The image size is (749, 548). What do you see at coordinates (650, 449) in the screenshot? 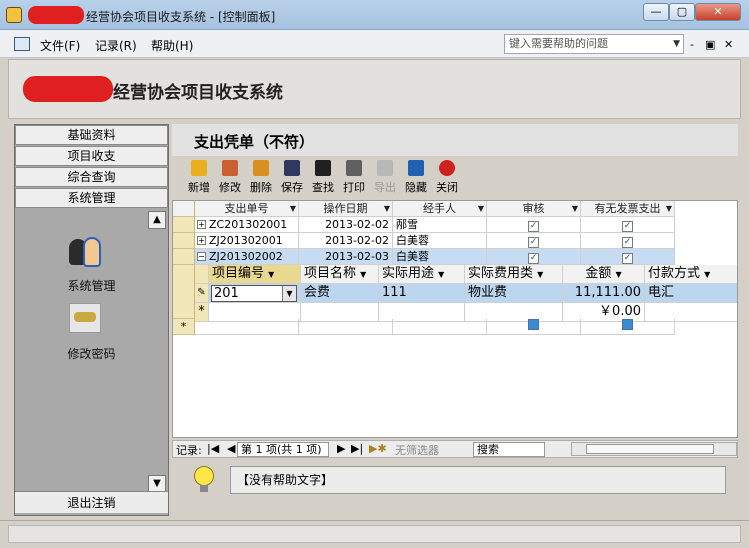
I see `scrollbar-thumb` at bounding box center [650, 449].